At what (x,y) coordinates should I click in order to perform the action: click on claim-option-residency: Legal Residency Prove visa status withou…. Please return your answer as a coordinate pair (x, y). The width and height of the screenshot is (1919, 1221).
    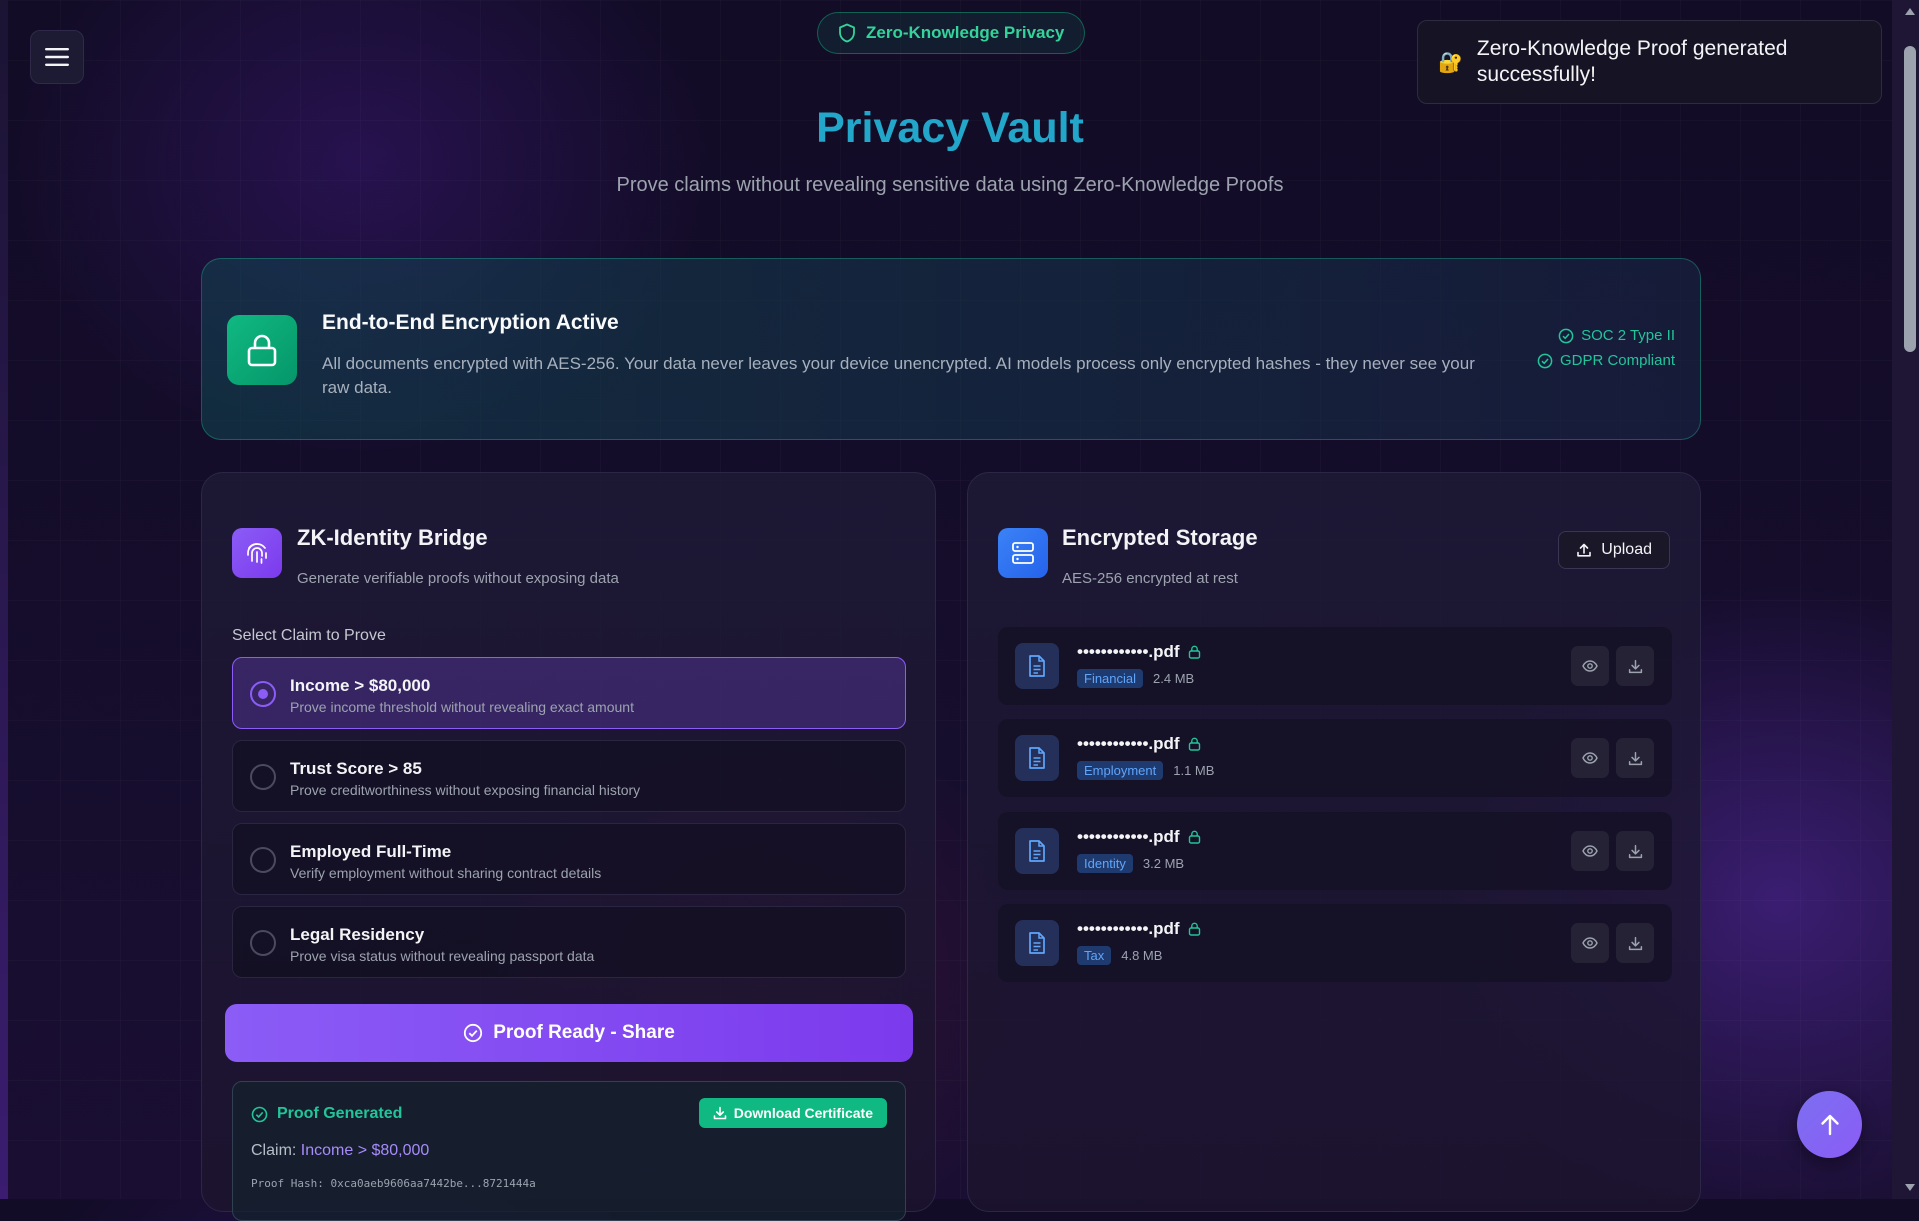
    Looking at the image, I should click on (569, 942).